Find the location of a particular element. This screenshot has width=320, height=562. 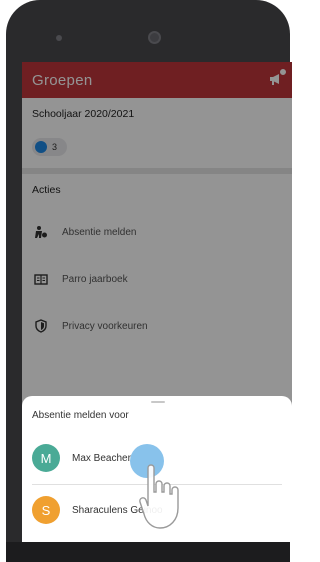

system-navigation-bar is located at coordinates (148, 552).